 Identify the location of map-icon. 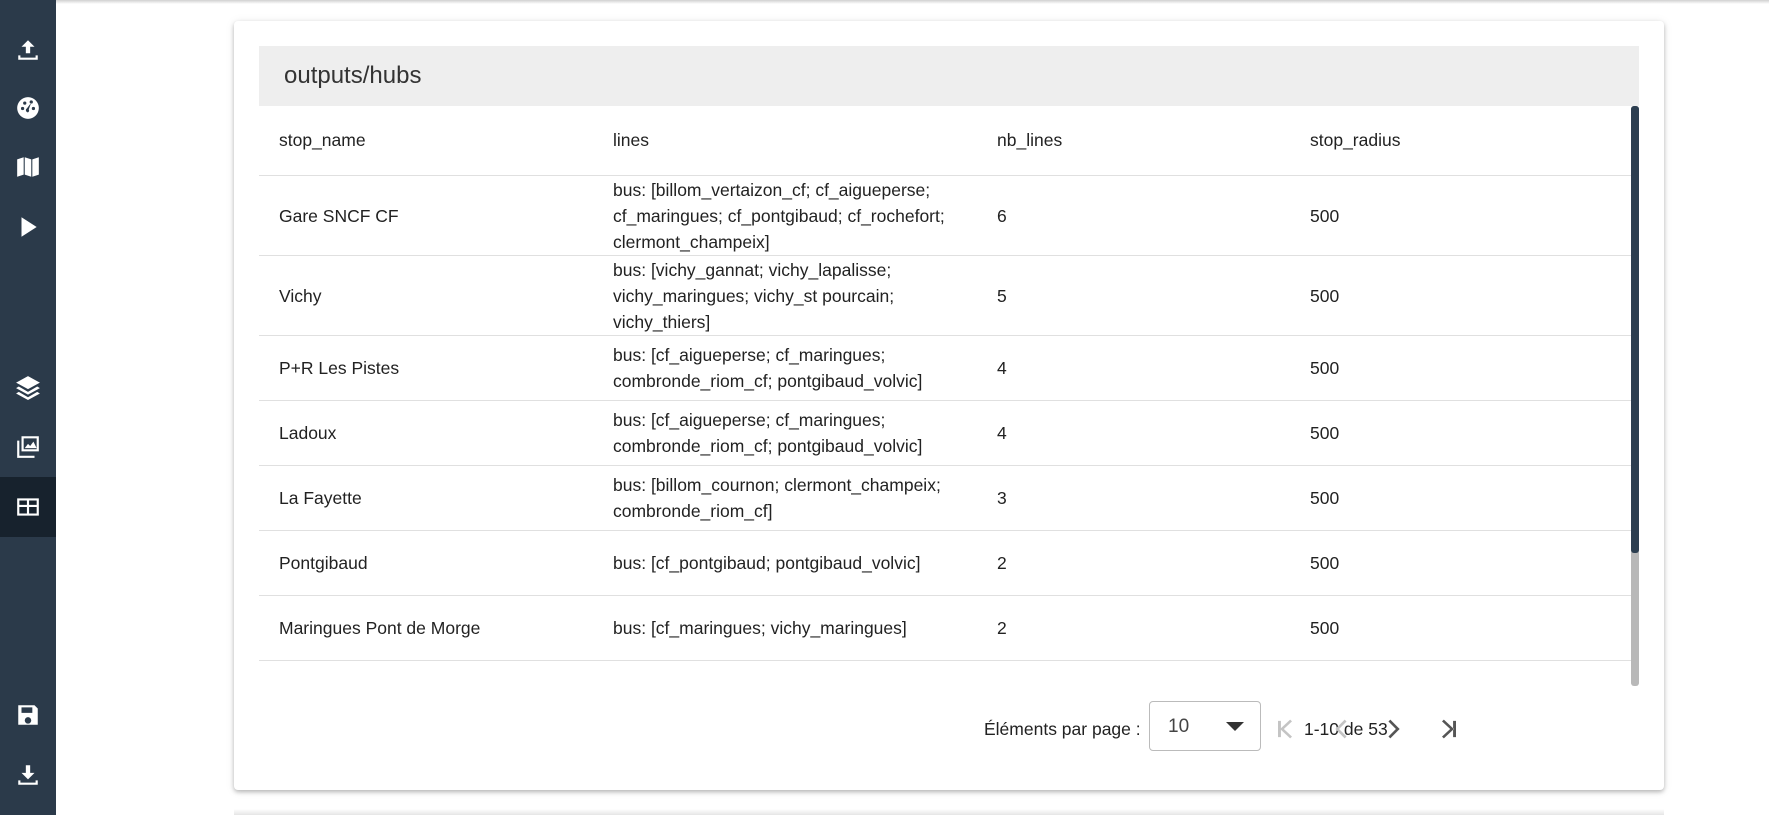
(28, 167).